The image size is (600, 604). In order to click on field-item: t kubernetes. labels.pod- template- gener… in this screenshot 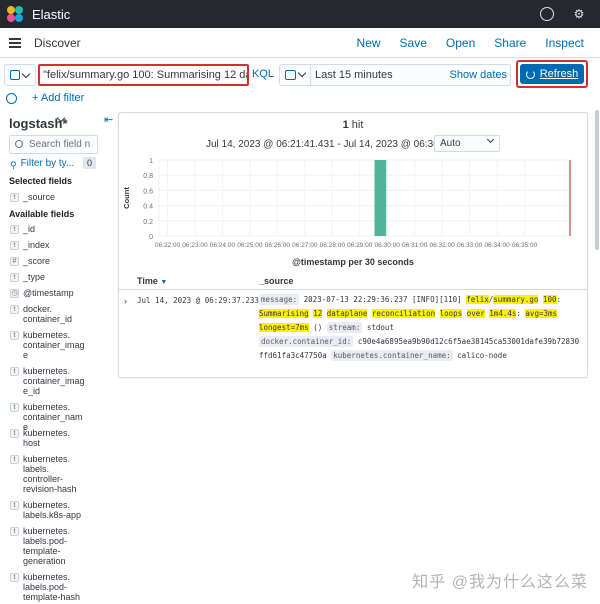, I will do `click(47, 546)`.